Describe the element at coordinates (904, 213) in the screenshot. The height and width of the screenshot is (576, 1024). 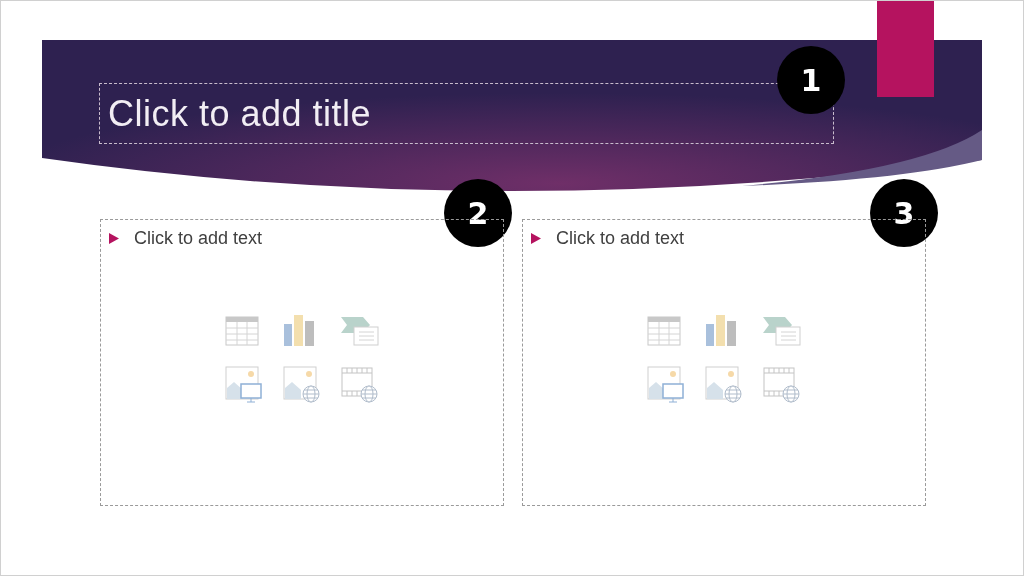
I see `callout-number: 3` at that location.